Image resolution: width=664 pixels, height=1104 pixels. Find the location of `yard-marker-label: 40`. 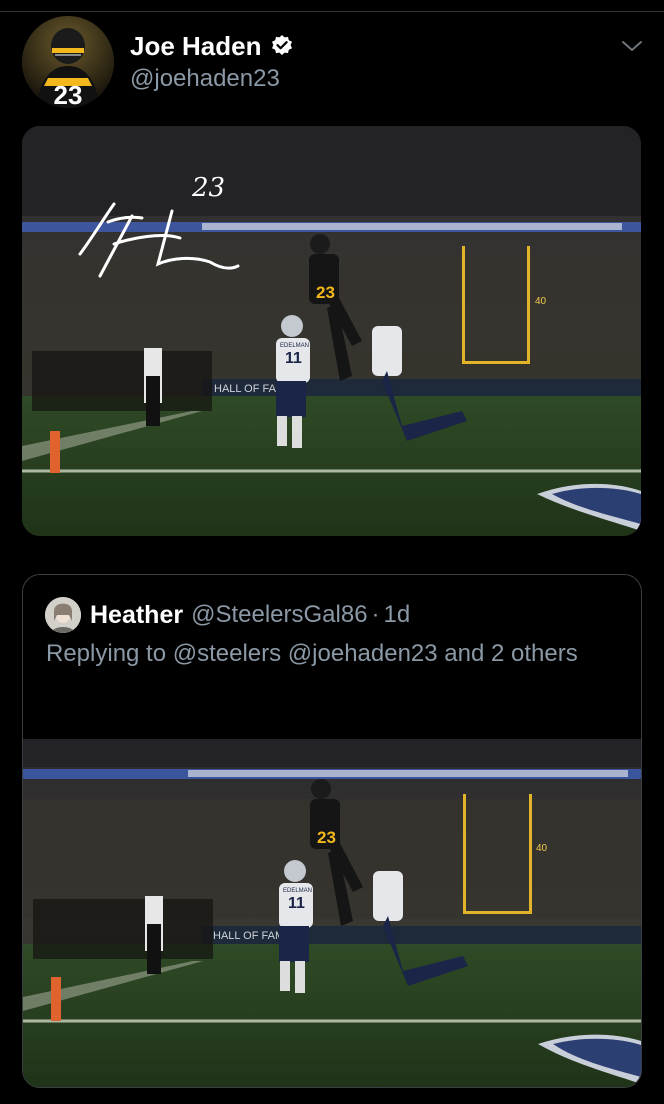

yard-marker-label: 40 is located at coordinates (541, 301).